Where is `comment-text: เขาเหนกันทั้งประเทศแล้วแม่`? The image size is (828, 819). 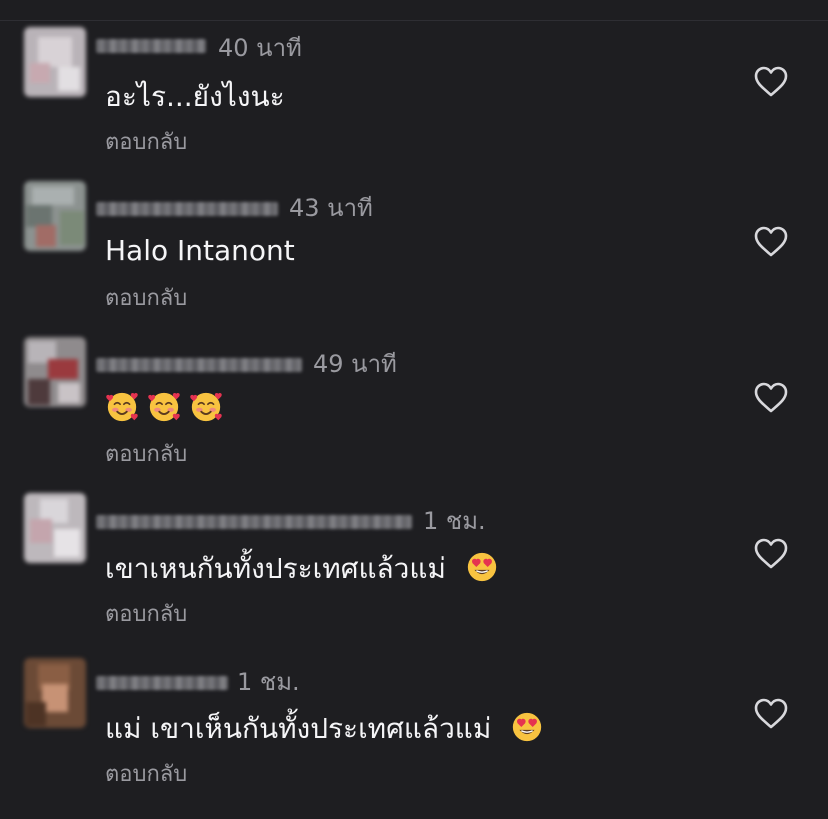 comment-text: เขาเหนกันทั้งประเทศแล้วแม่ is located at coordinates (306, 568).